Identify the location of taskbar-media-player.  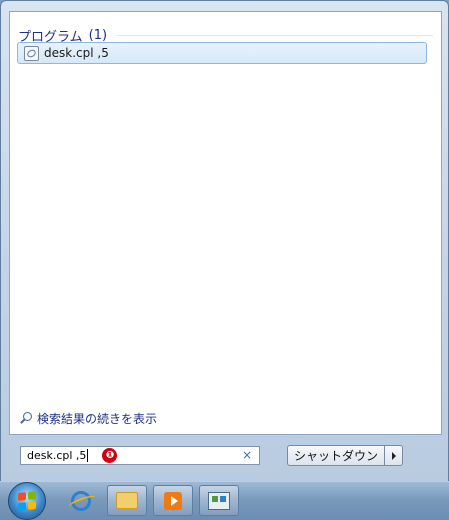
(173, 500).